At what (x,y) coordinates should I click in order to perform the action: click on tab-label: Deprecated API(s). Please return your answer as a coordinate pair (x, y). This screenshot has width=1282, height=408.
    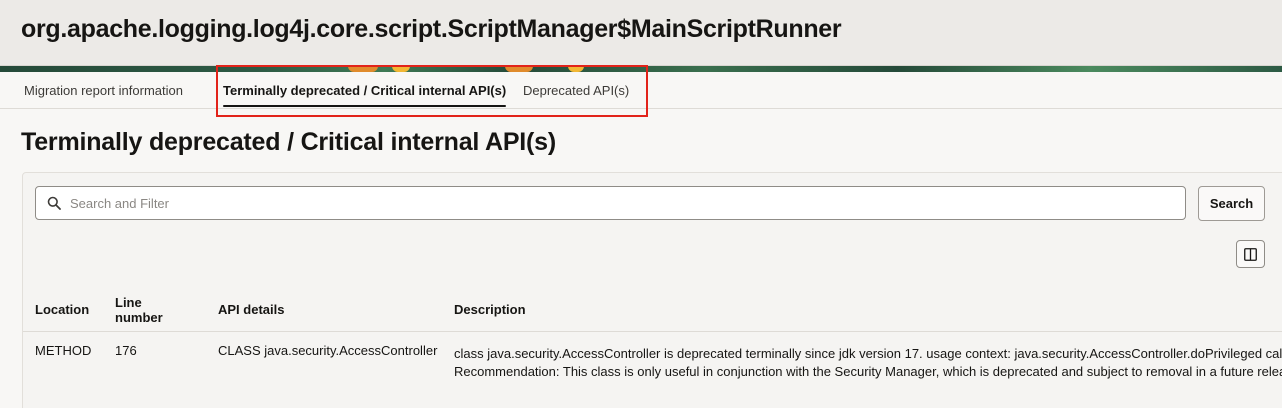
    Looking at the image, I should click on (576, 90).